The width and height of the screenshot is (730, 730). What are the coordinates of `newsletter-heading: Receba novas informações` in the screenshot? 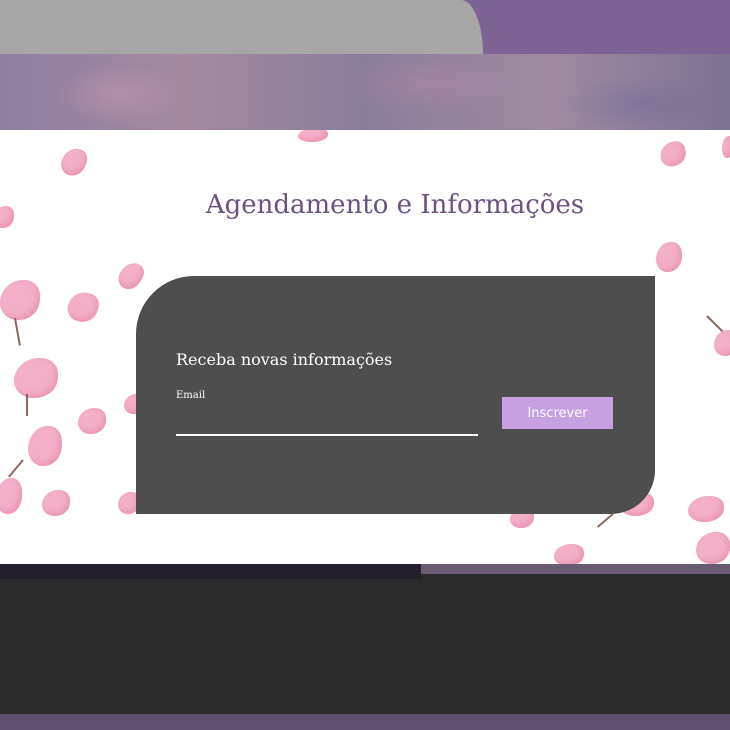 It's located at (284, 359).